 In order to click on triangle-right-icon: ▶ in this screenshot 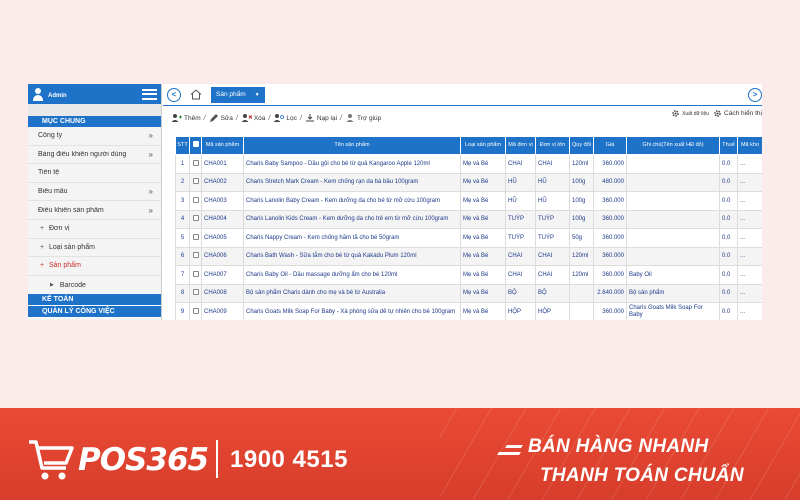, I will do `click(52, 285)`.